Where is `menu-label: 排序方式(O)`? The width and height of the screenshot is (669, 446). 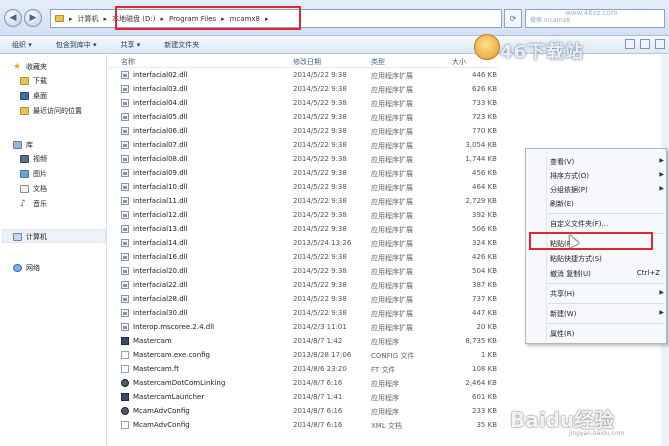
menu-label: 排序方式(O) is located at coordinates (569, 176).